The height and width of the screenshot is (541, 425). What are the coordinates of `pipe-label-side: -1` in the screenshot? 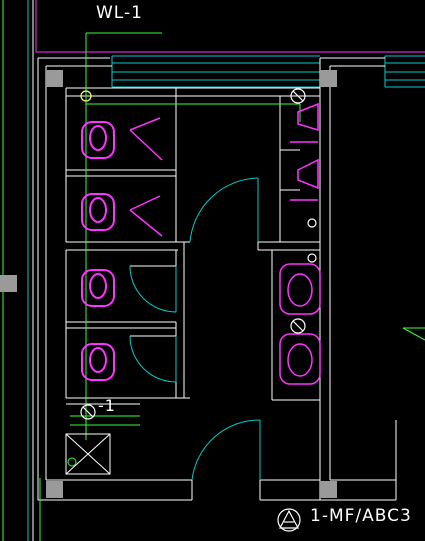 It's located at (107, 405).